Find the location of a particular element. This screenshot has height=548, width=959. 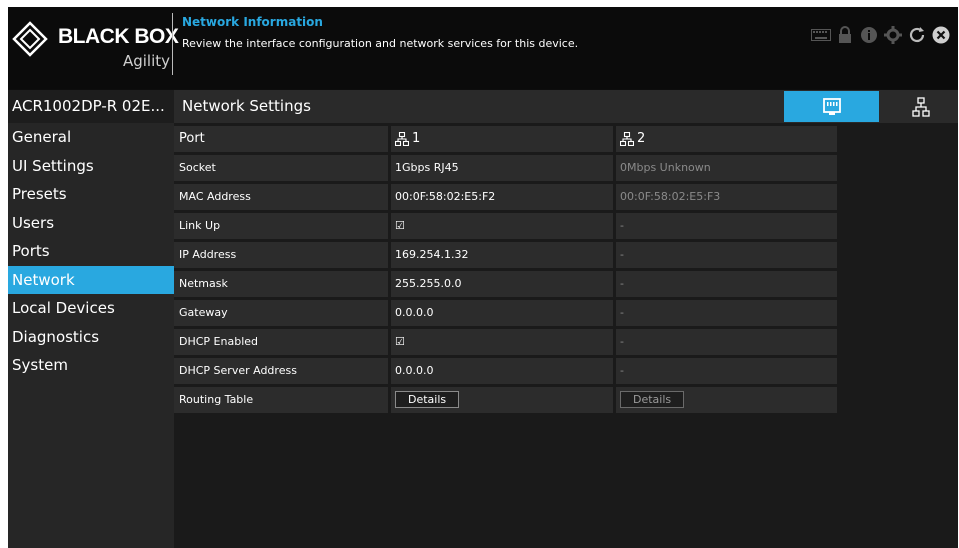

row-label: Socket is located at coordinates (281, 168).